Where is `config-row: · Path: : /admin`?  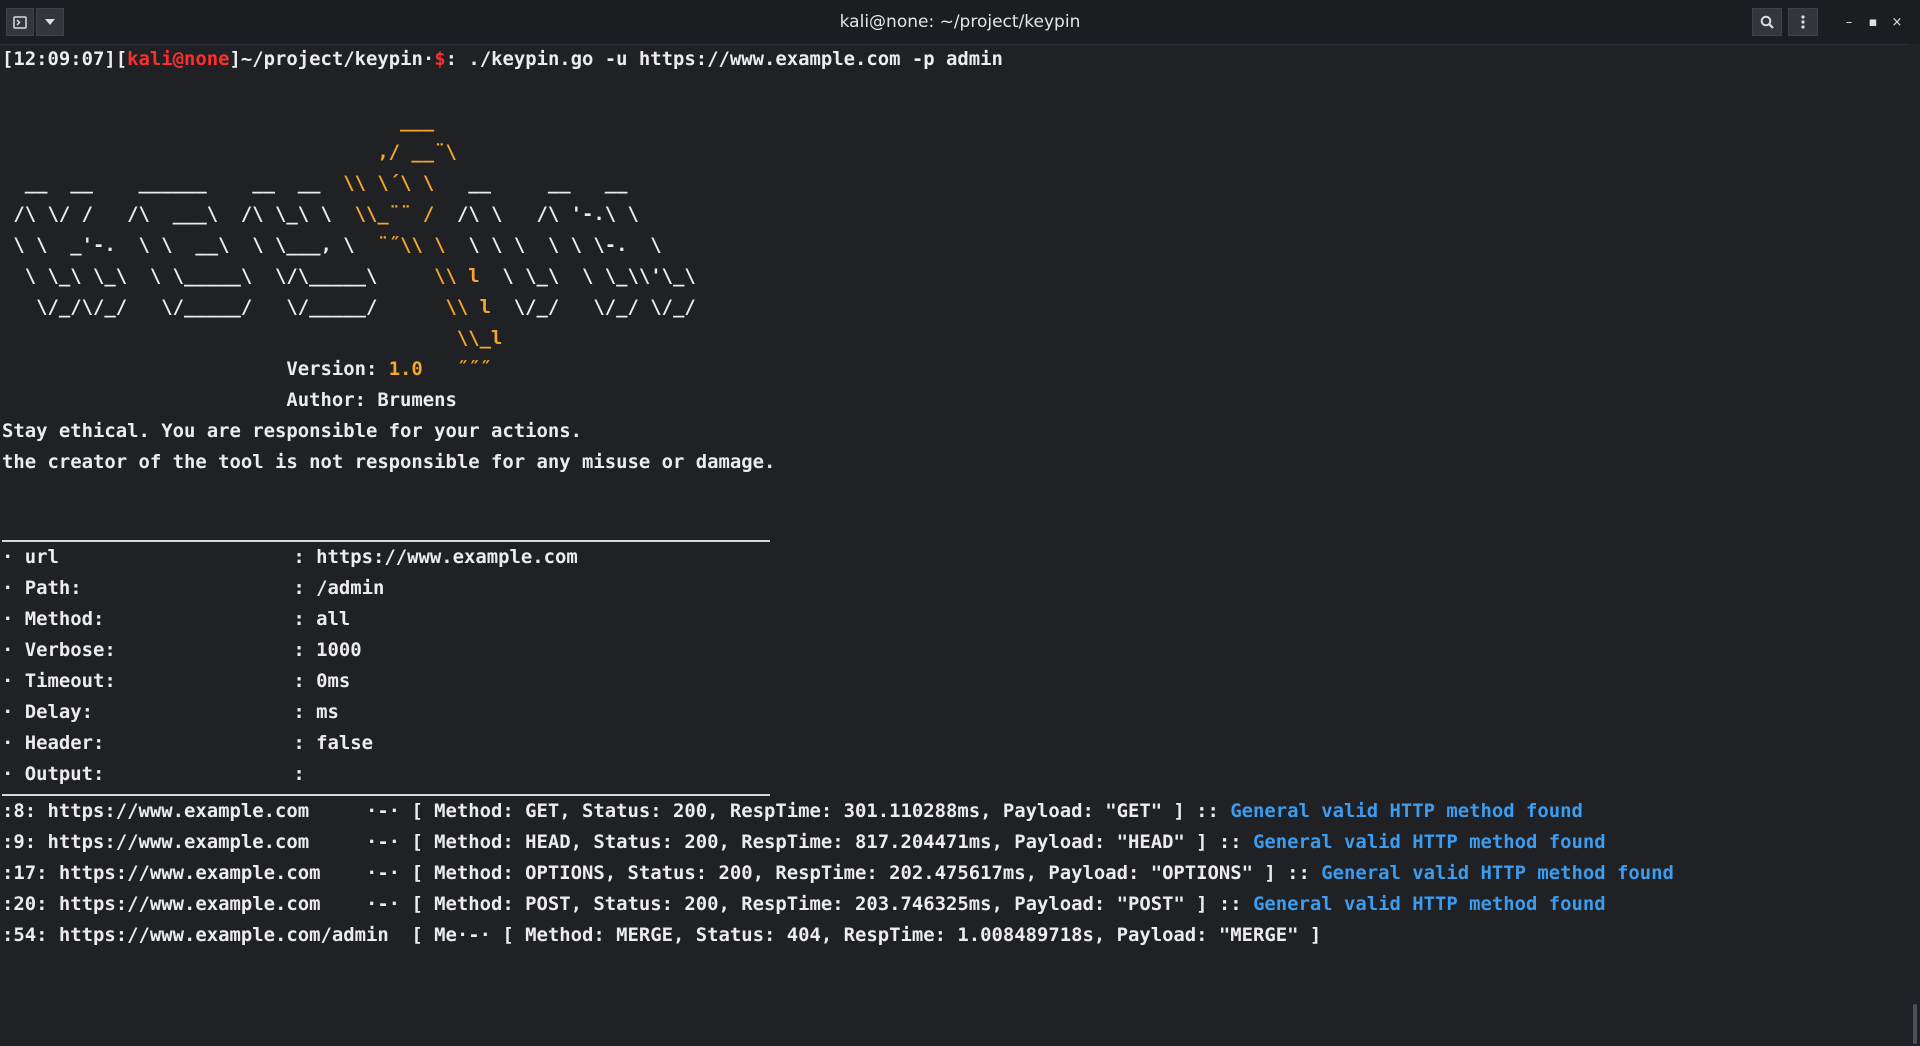
config-row: · Path: : /admin is located at coordinates (955, 588).